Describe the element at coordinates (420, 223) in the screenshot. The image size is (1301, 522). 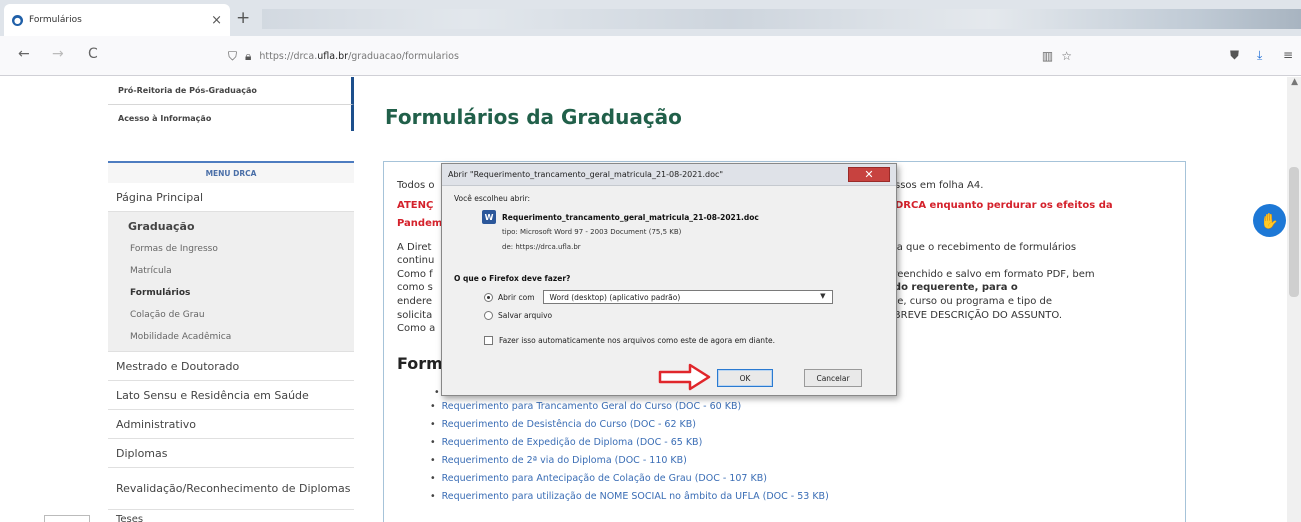
I see `warning-text-line2: Pandem` at that location.